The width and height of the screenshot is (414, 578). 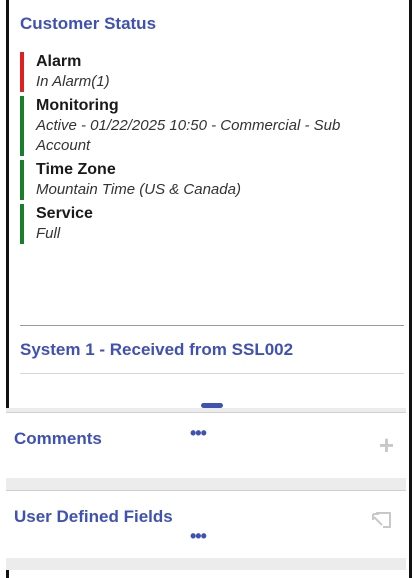 What do you see at coordinates (93, 517) in the screenshot?
I see `user-defined-fields-title: User Defined Fields` at bounding box center [93, 517].